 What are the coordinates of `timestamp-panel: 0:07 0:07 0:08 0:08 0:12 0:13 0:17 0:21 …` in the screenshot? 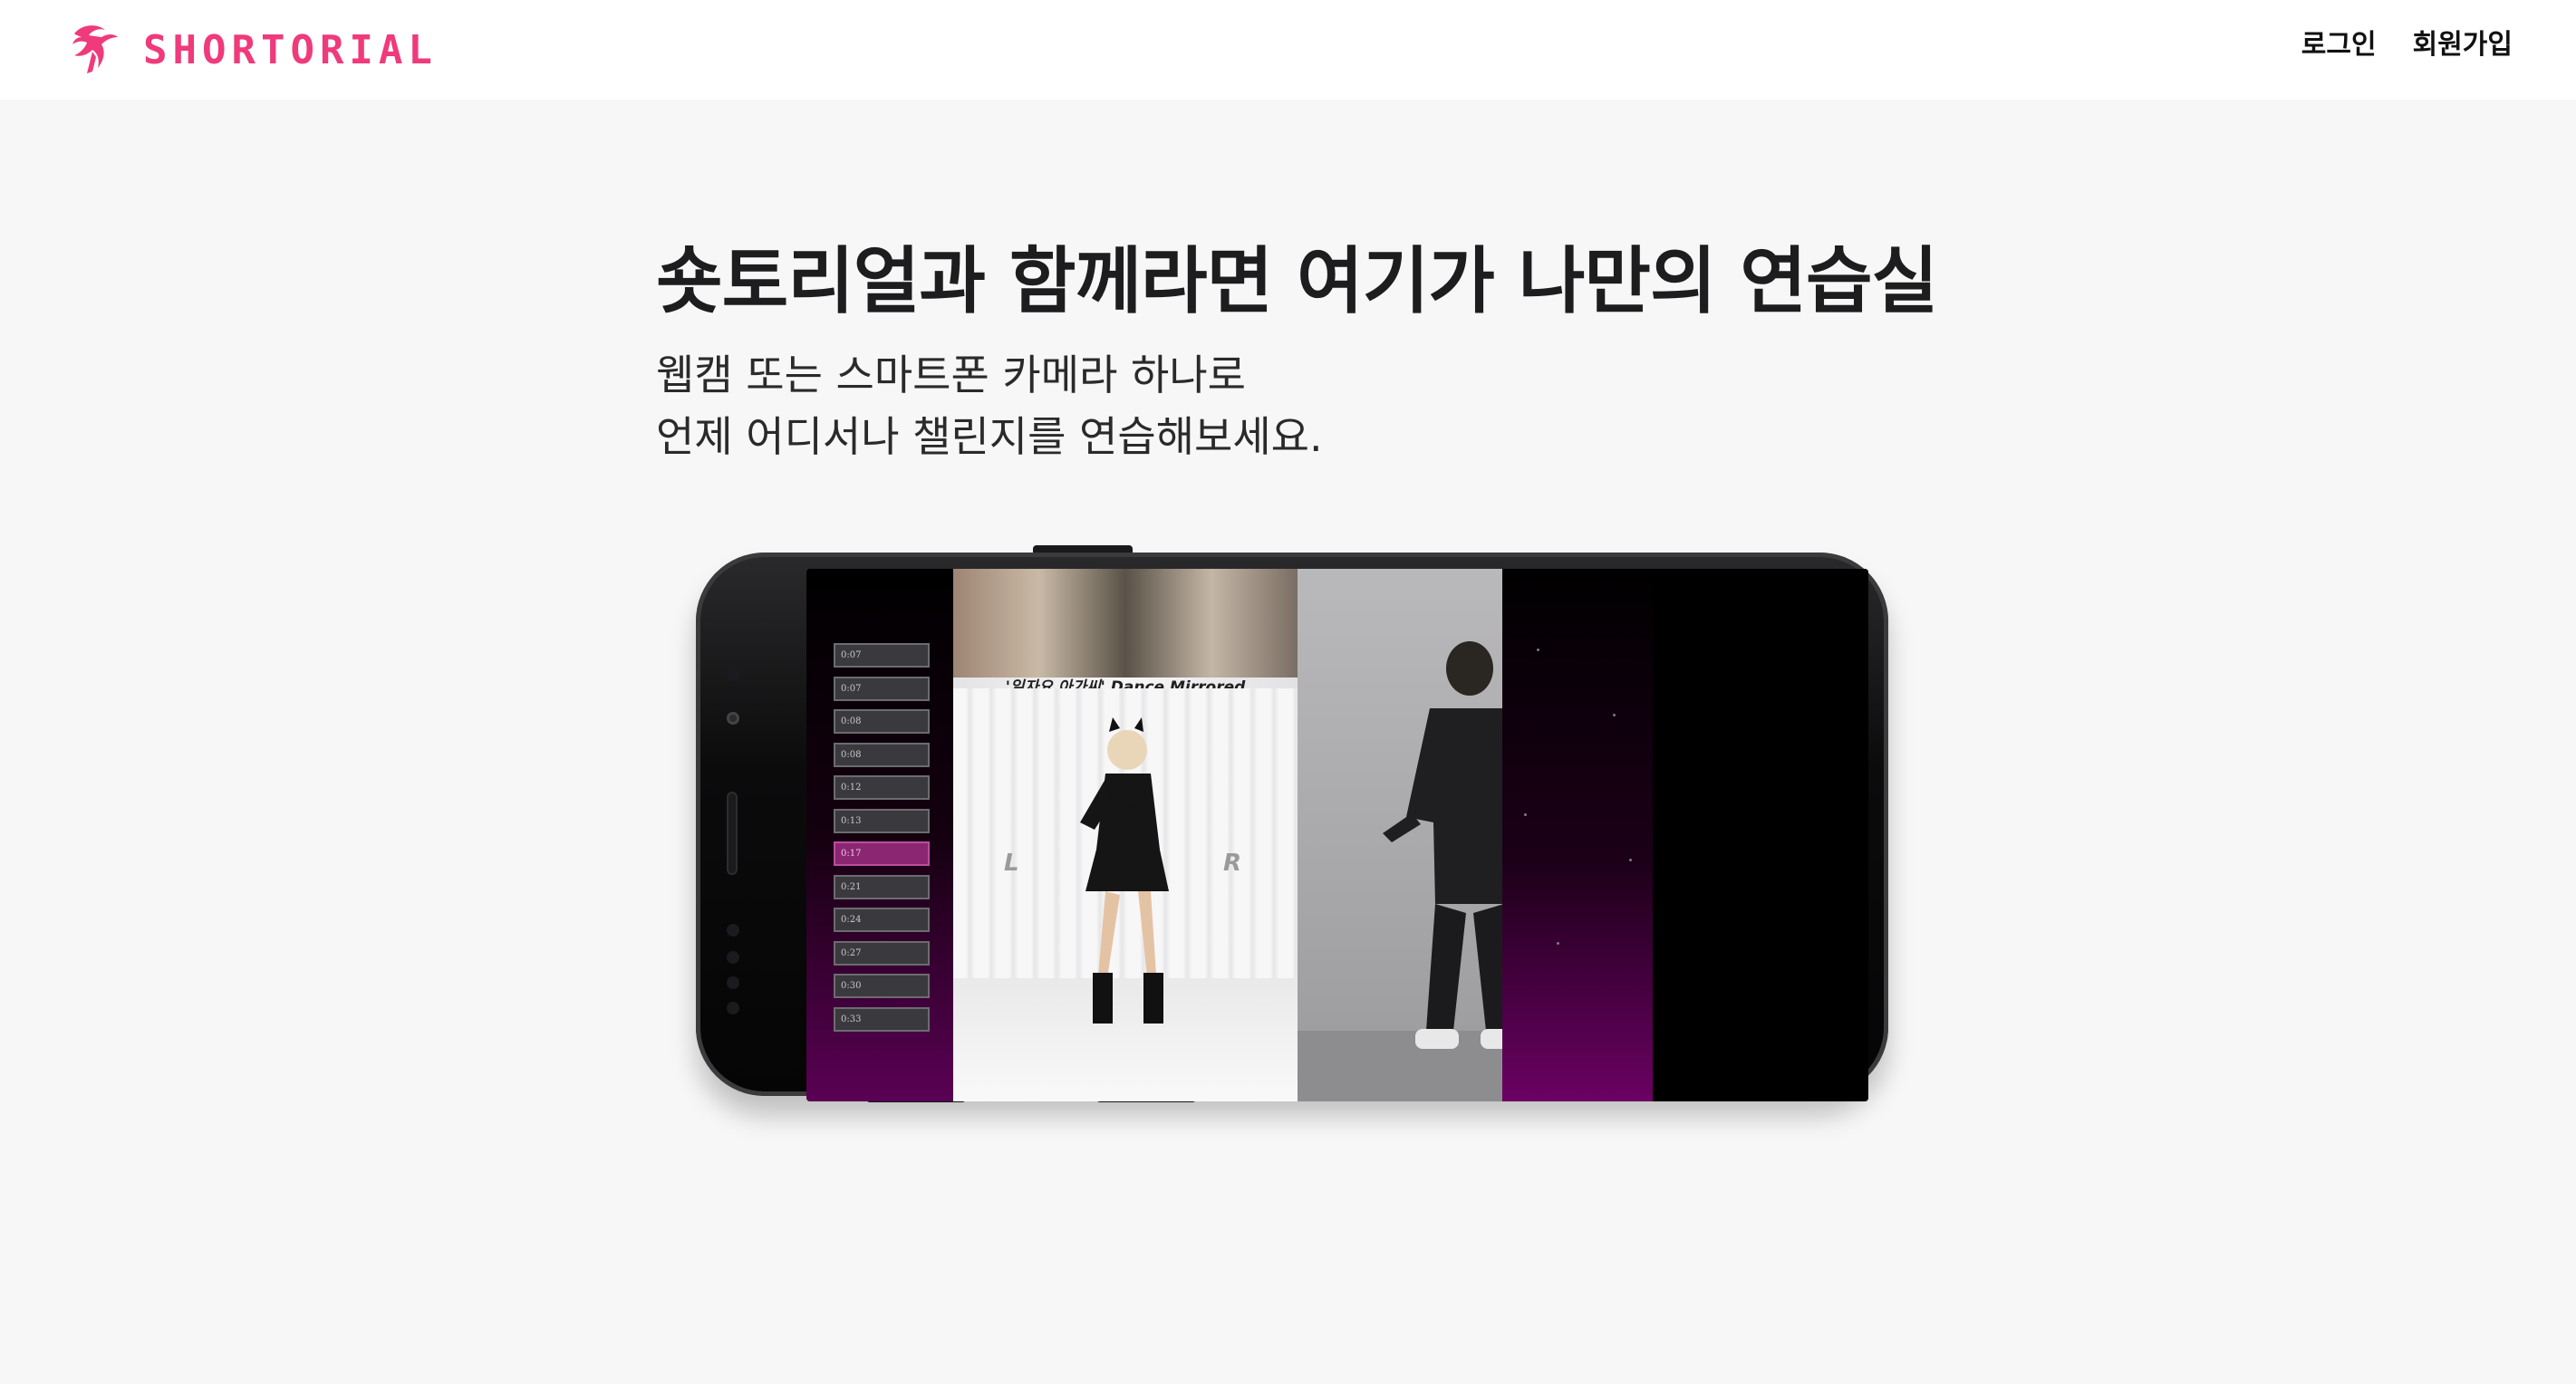 It's located at (879, 835).